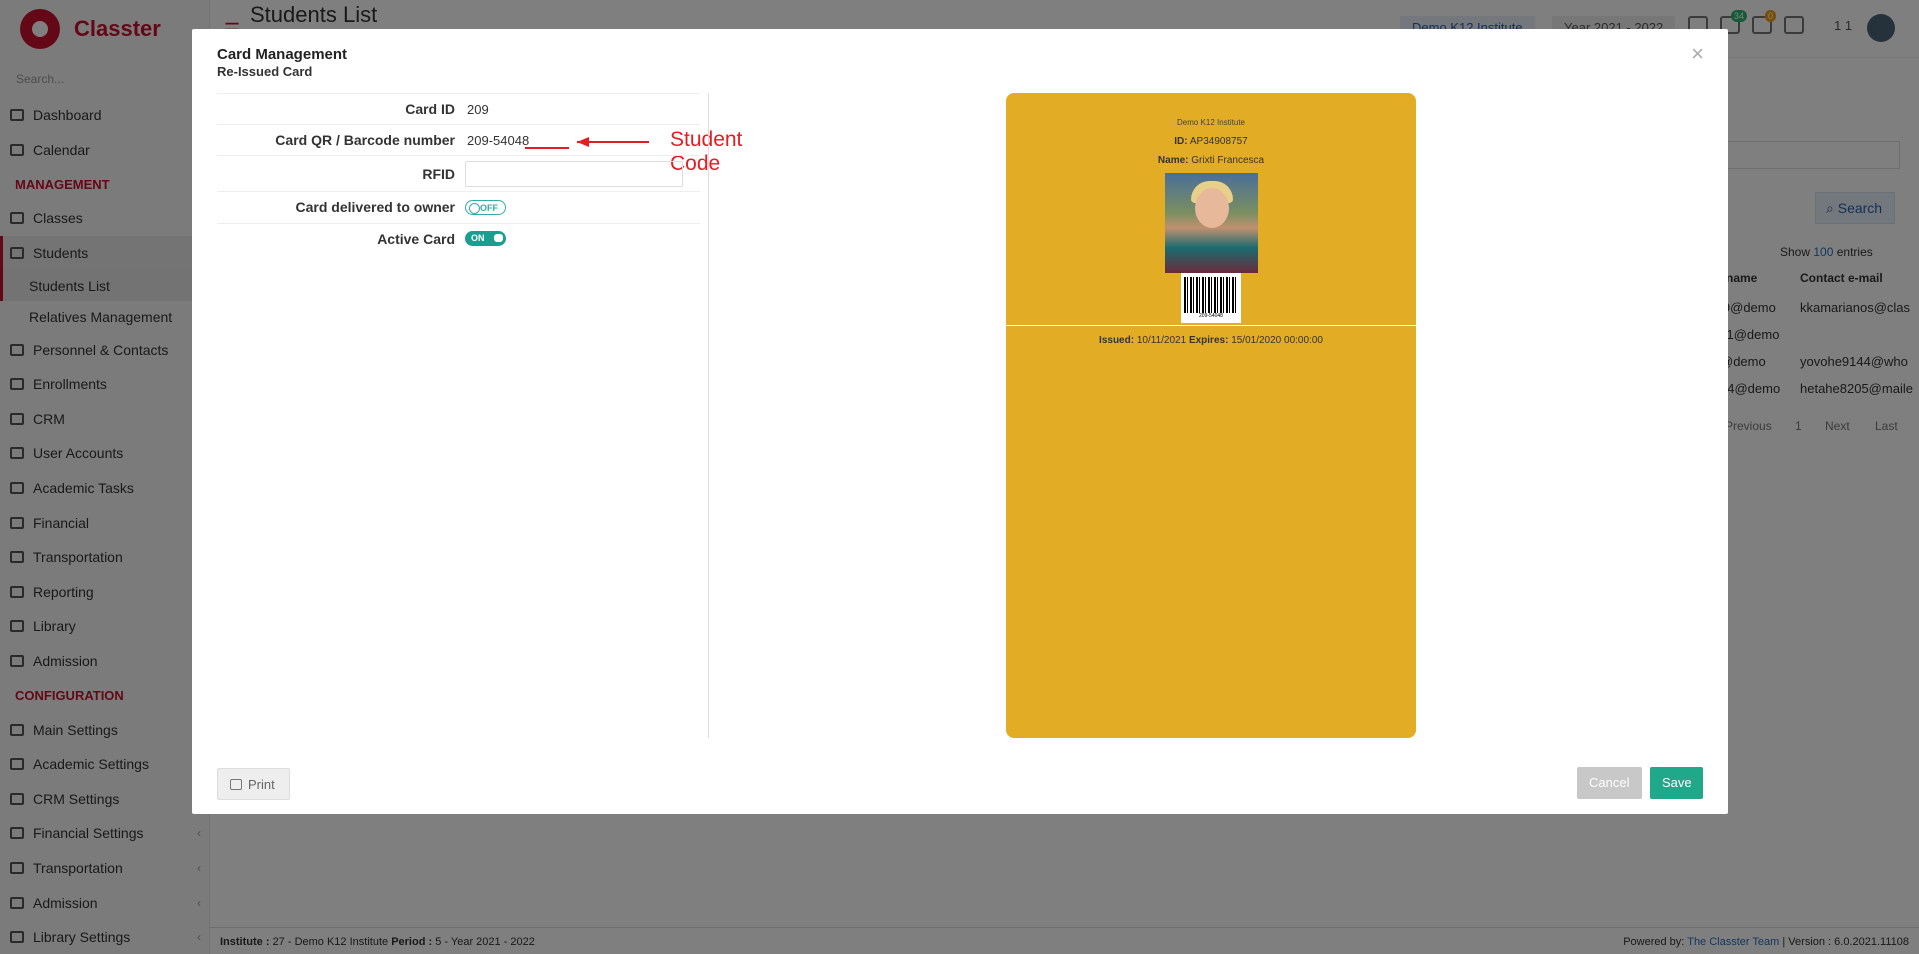 The width and height of the screenshot is (1919, 954). I want to click on barcode-bars, so click(1211, 295).